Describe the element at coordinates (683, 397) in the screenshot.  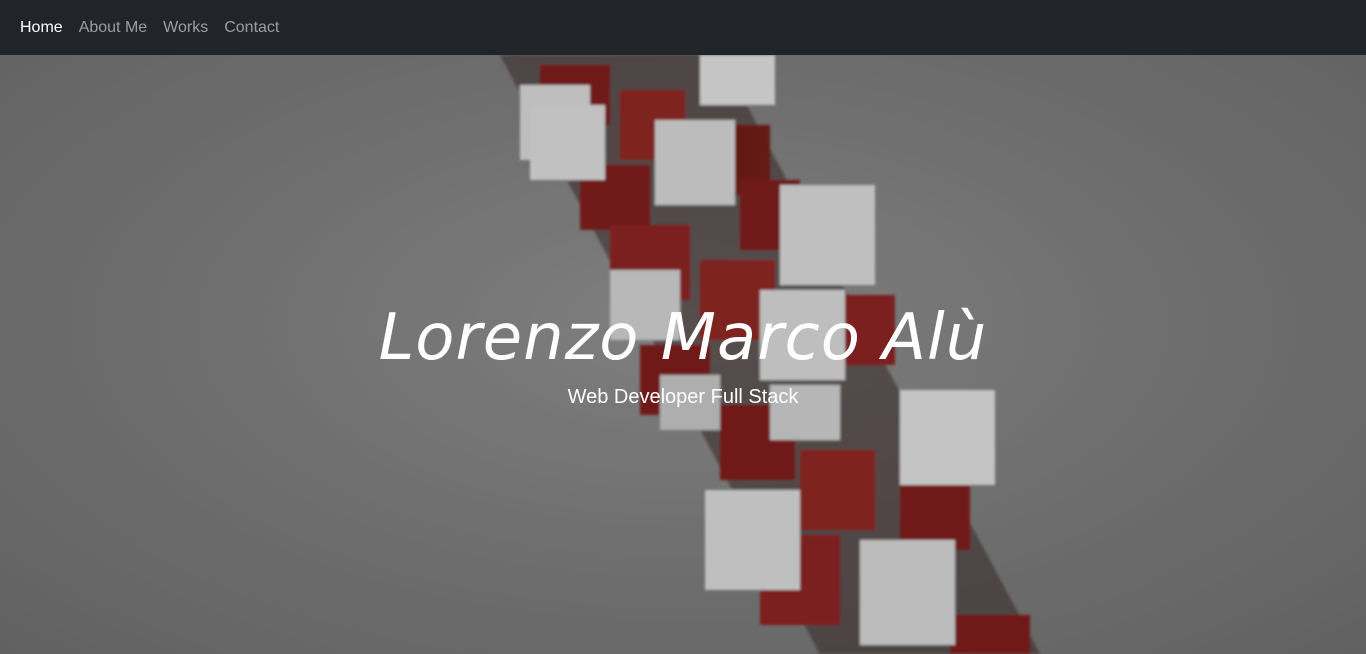
I see `hero-subtitle: Web Developer Full Stack` at that location.